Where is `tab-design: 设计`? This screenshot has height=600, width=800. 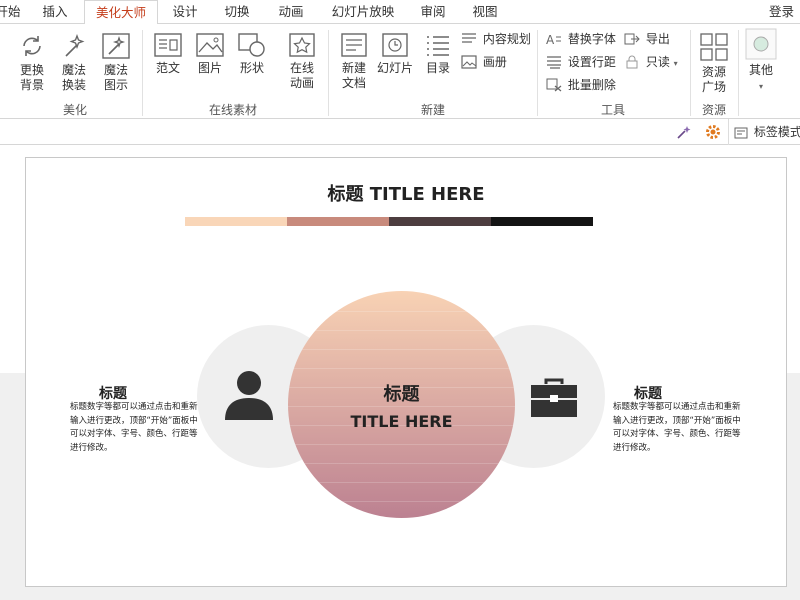 tab-design: 设计 is located at coordinates (185, 12).